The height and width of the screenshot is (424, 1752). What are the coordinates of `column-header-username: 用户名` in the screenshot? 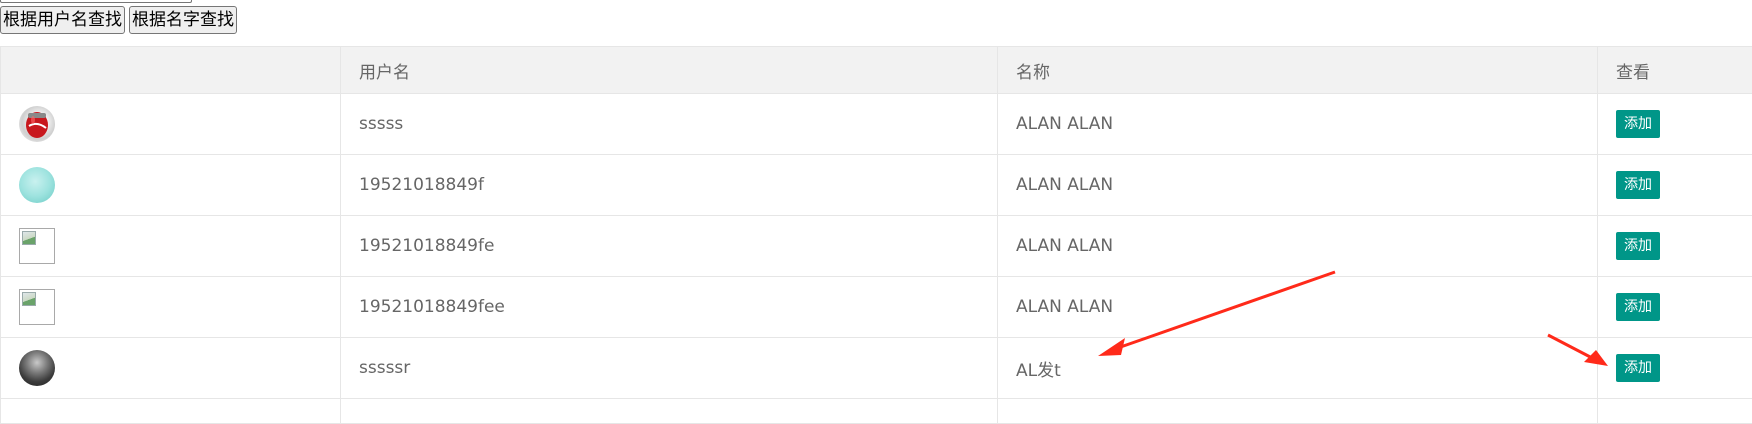 It's located at (669, 70).